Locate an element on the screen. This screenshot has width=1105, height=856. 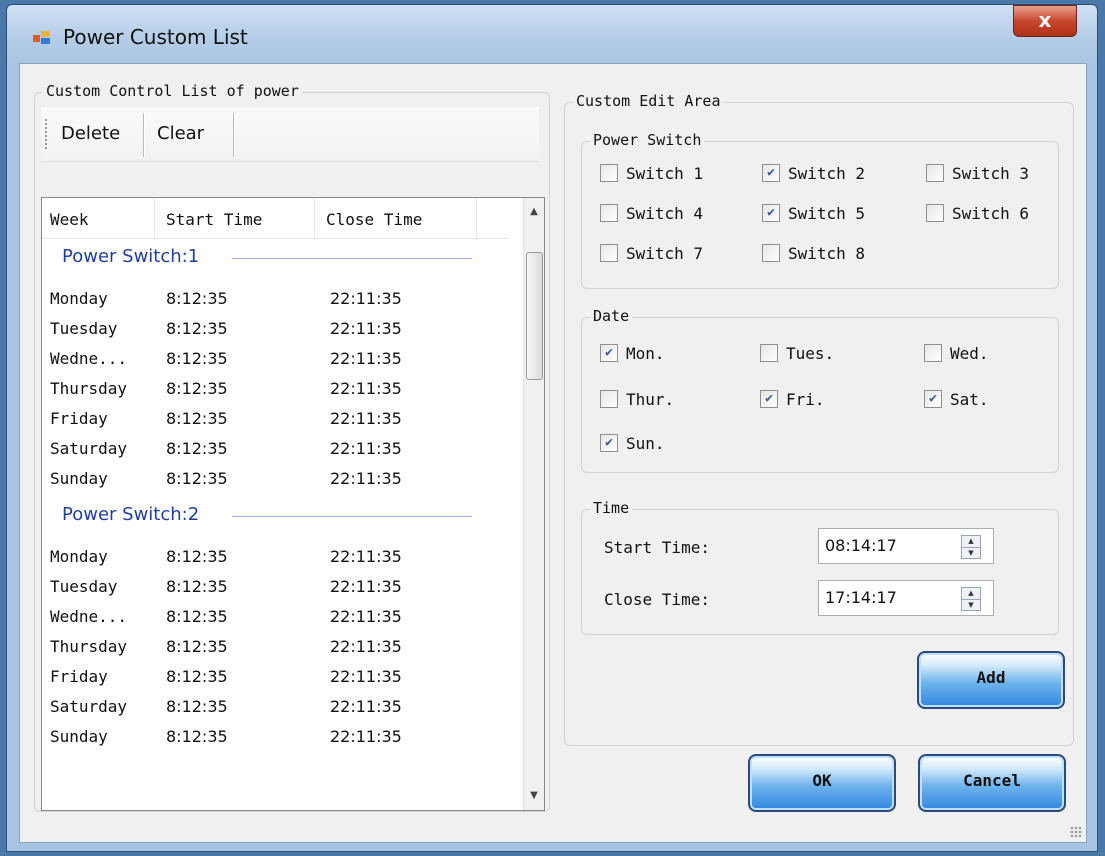
close-time-value: 17:14:17 is located at coordinates (861, 597).